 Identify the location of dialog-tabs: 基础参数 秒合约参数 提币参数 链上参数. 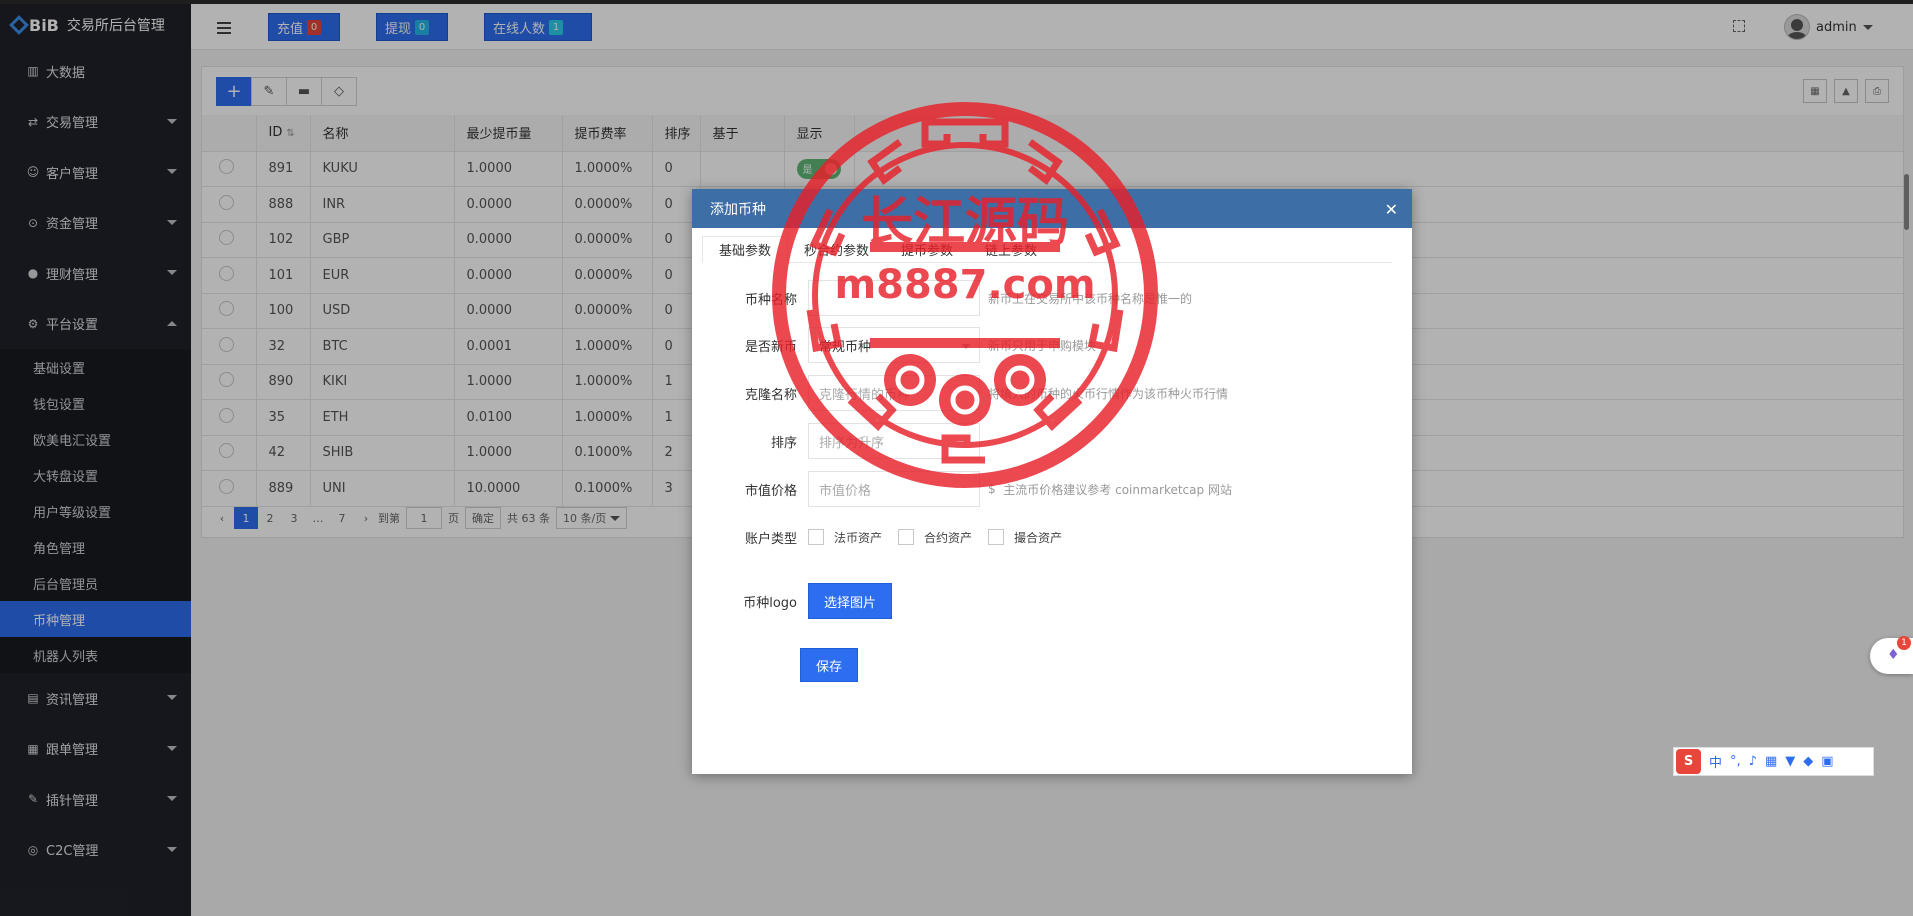
(1047, 249).